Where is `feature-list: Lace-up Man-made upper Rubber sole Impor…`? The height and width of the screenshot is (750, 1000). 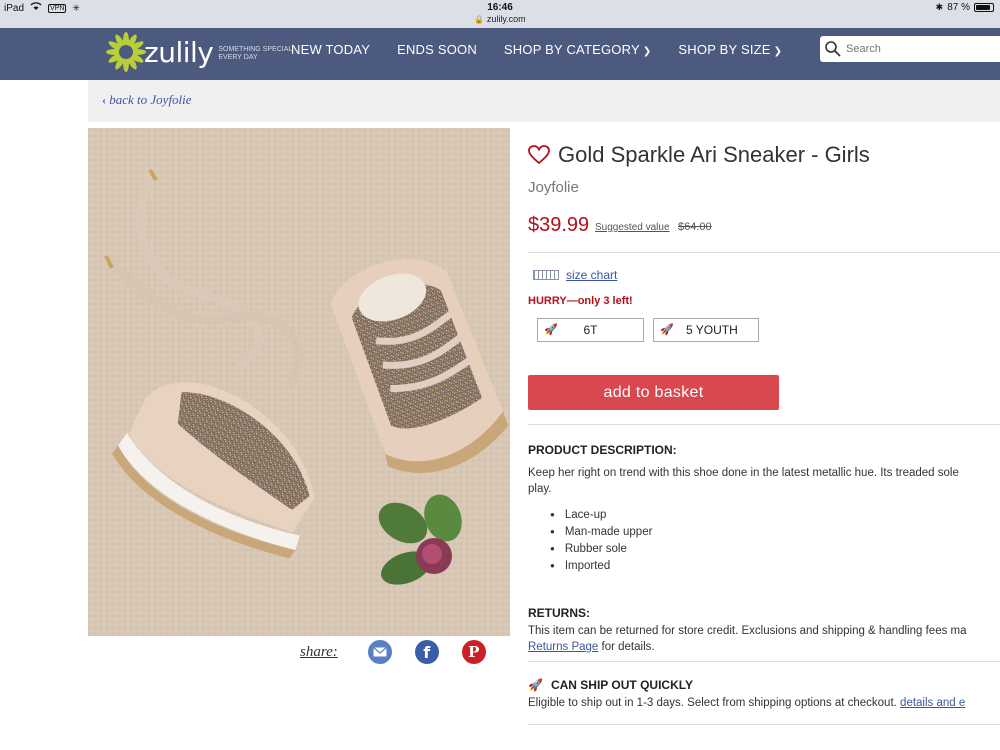 feature-list: Lace-up Man-made upper Rubber sole Impor… is located at coordinates (601, 541).